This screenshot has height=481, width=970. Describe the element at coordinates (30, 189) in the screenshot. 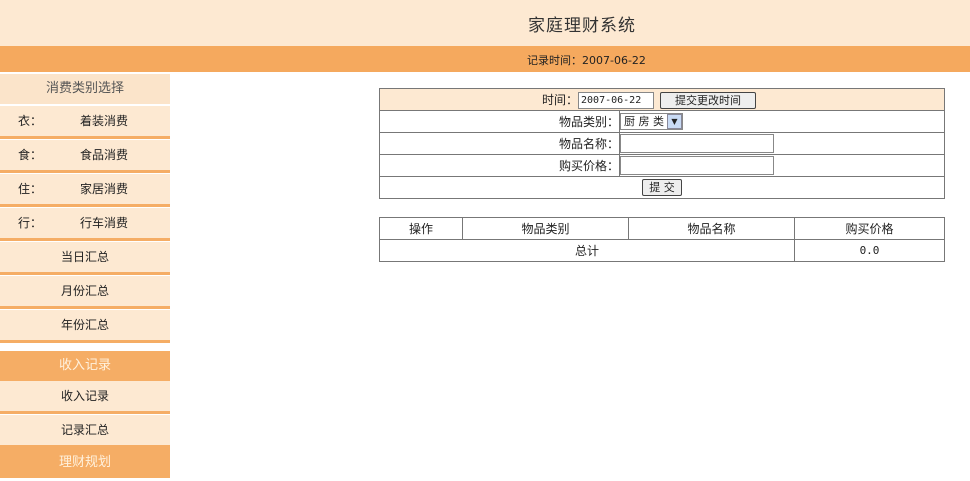

I see `category-key: 住：` at that location.